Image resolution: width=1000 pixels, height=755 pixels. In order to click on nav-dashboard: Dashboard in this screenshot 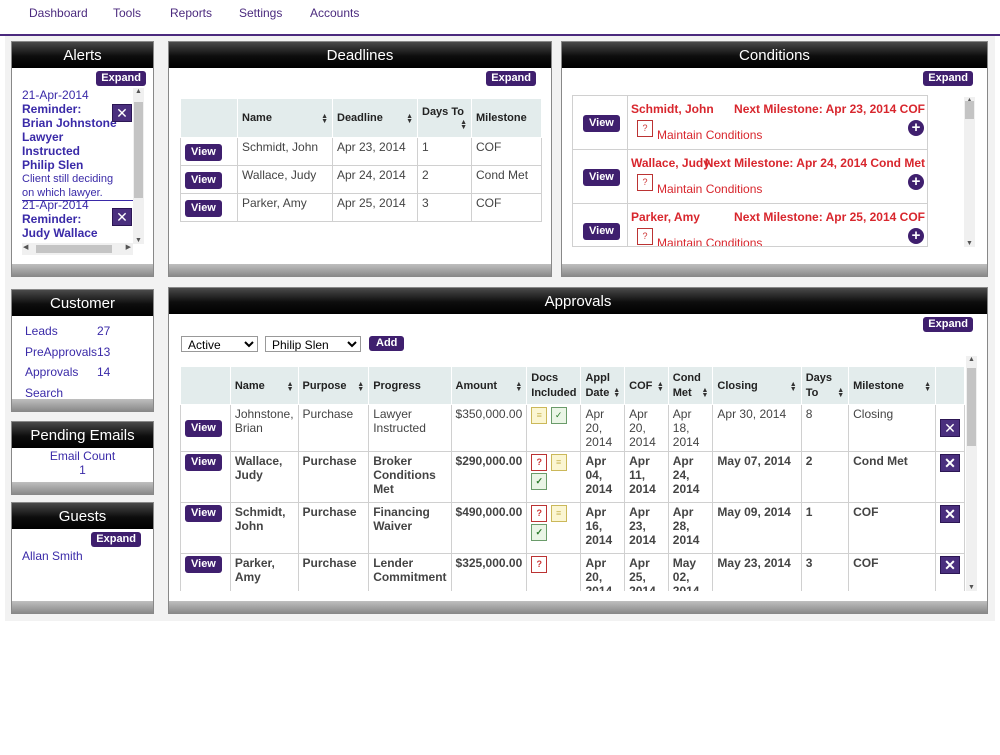, I will do `click(58, 13)`.